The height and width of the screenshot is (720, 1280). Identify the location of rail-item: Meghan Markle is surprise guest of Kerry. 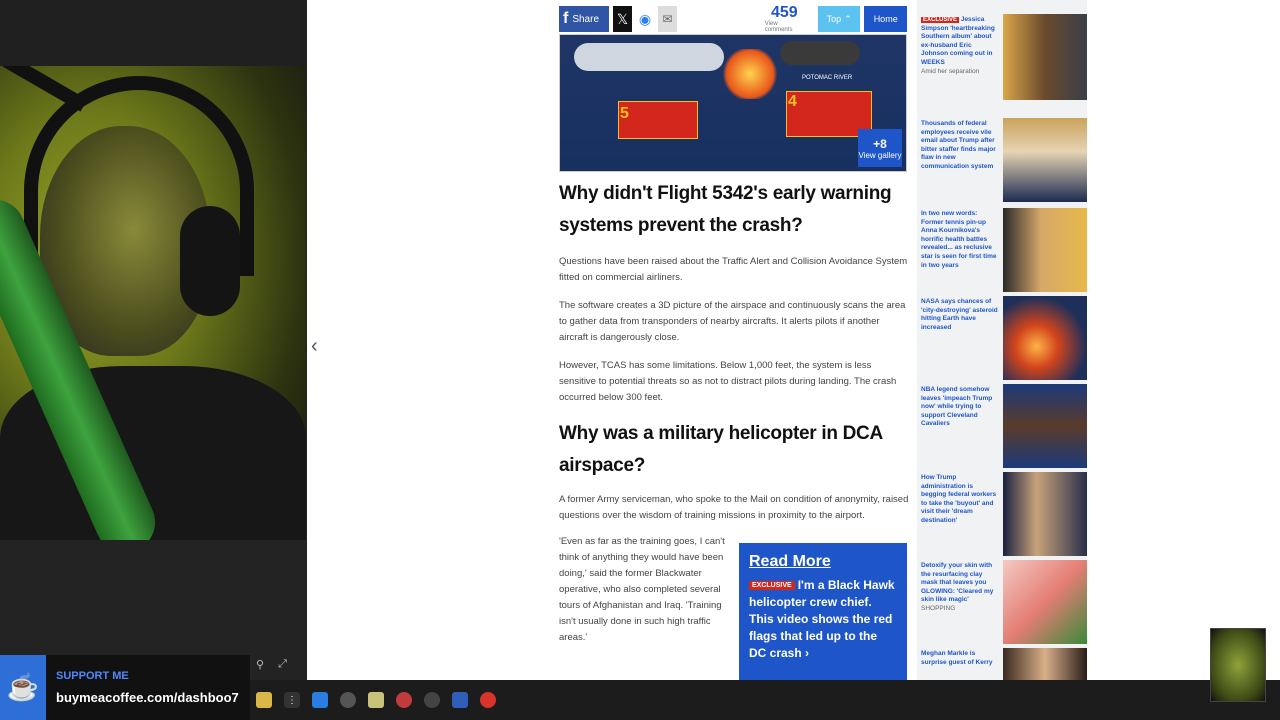
(1002, 664).